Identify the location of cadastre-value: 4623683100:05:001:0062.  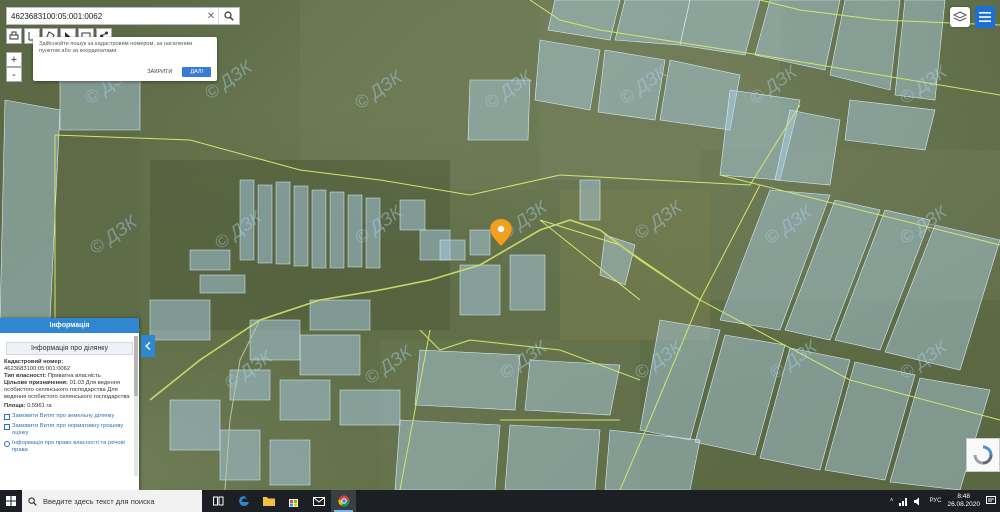
(37, 369).